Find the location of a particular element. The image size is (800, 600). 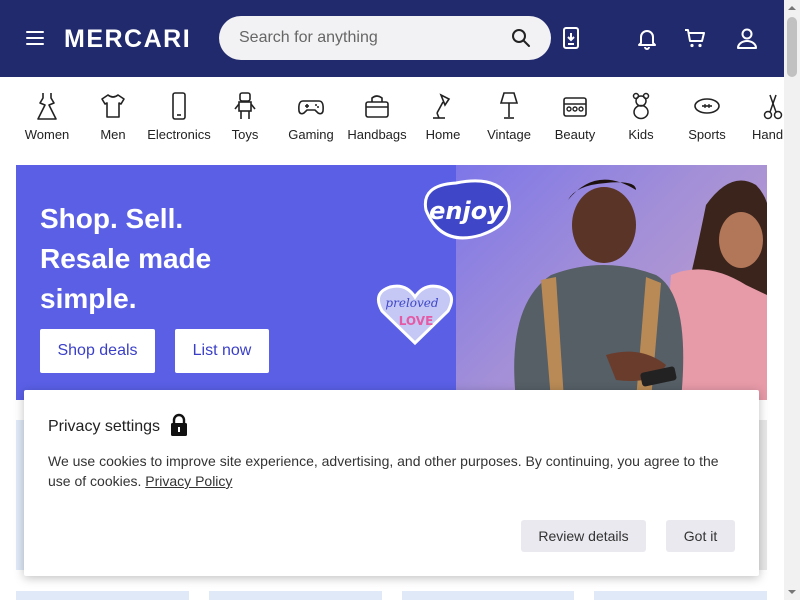

vintage-lamp-icon is located at coordinates (509, 105).